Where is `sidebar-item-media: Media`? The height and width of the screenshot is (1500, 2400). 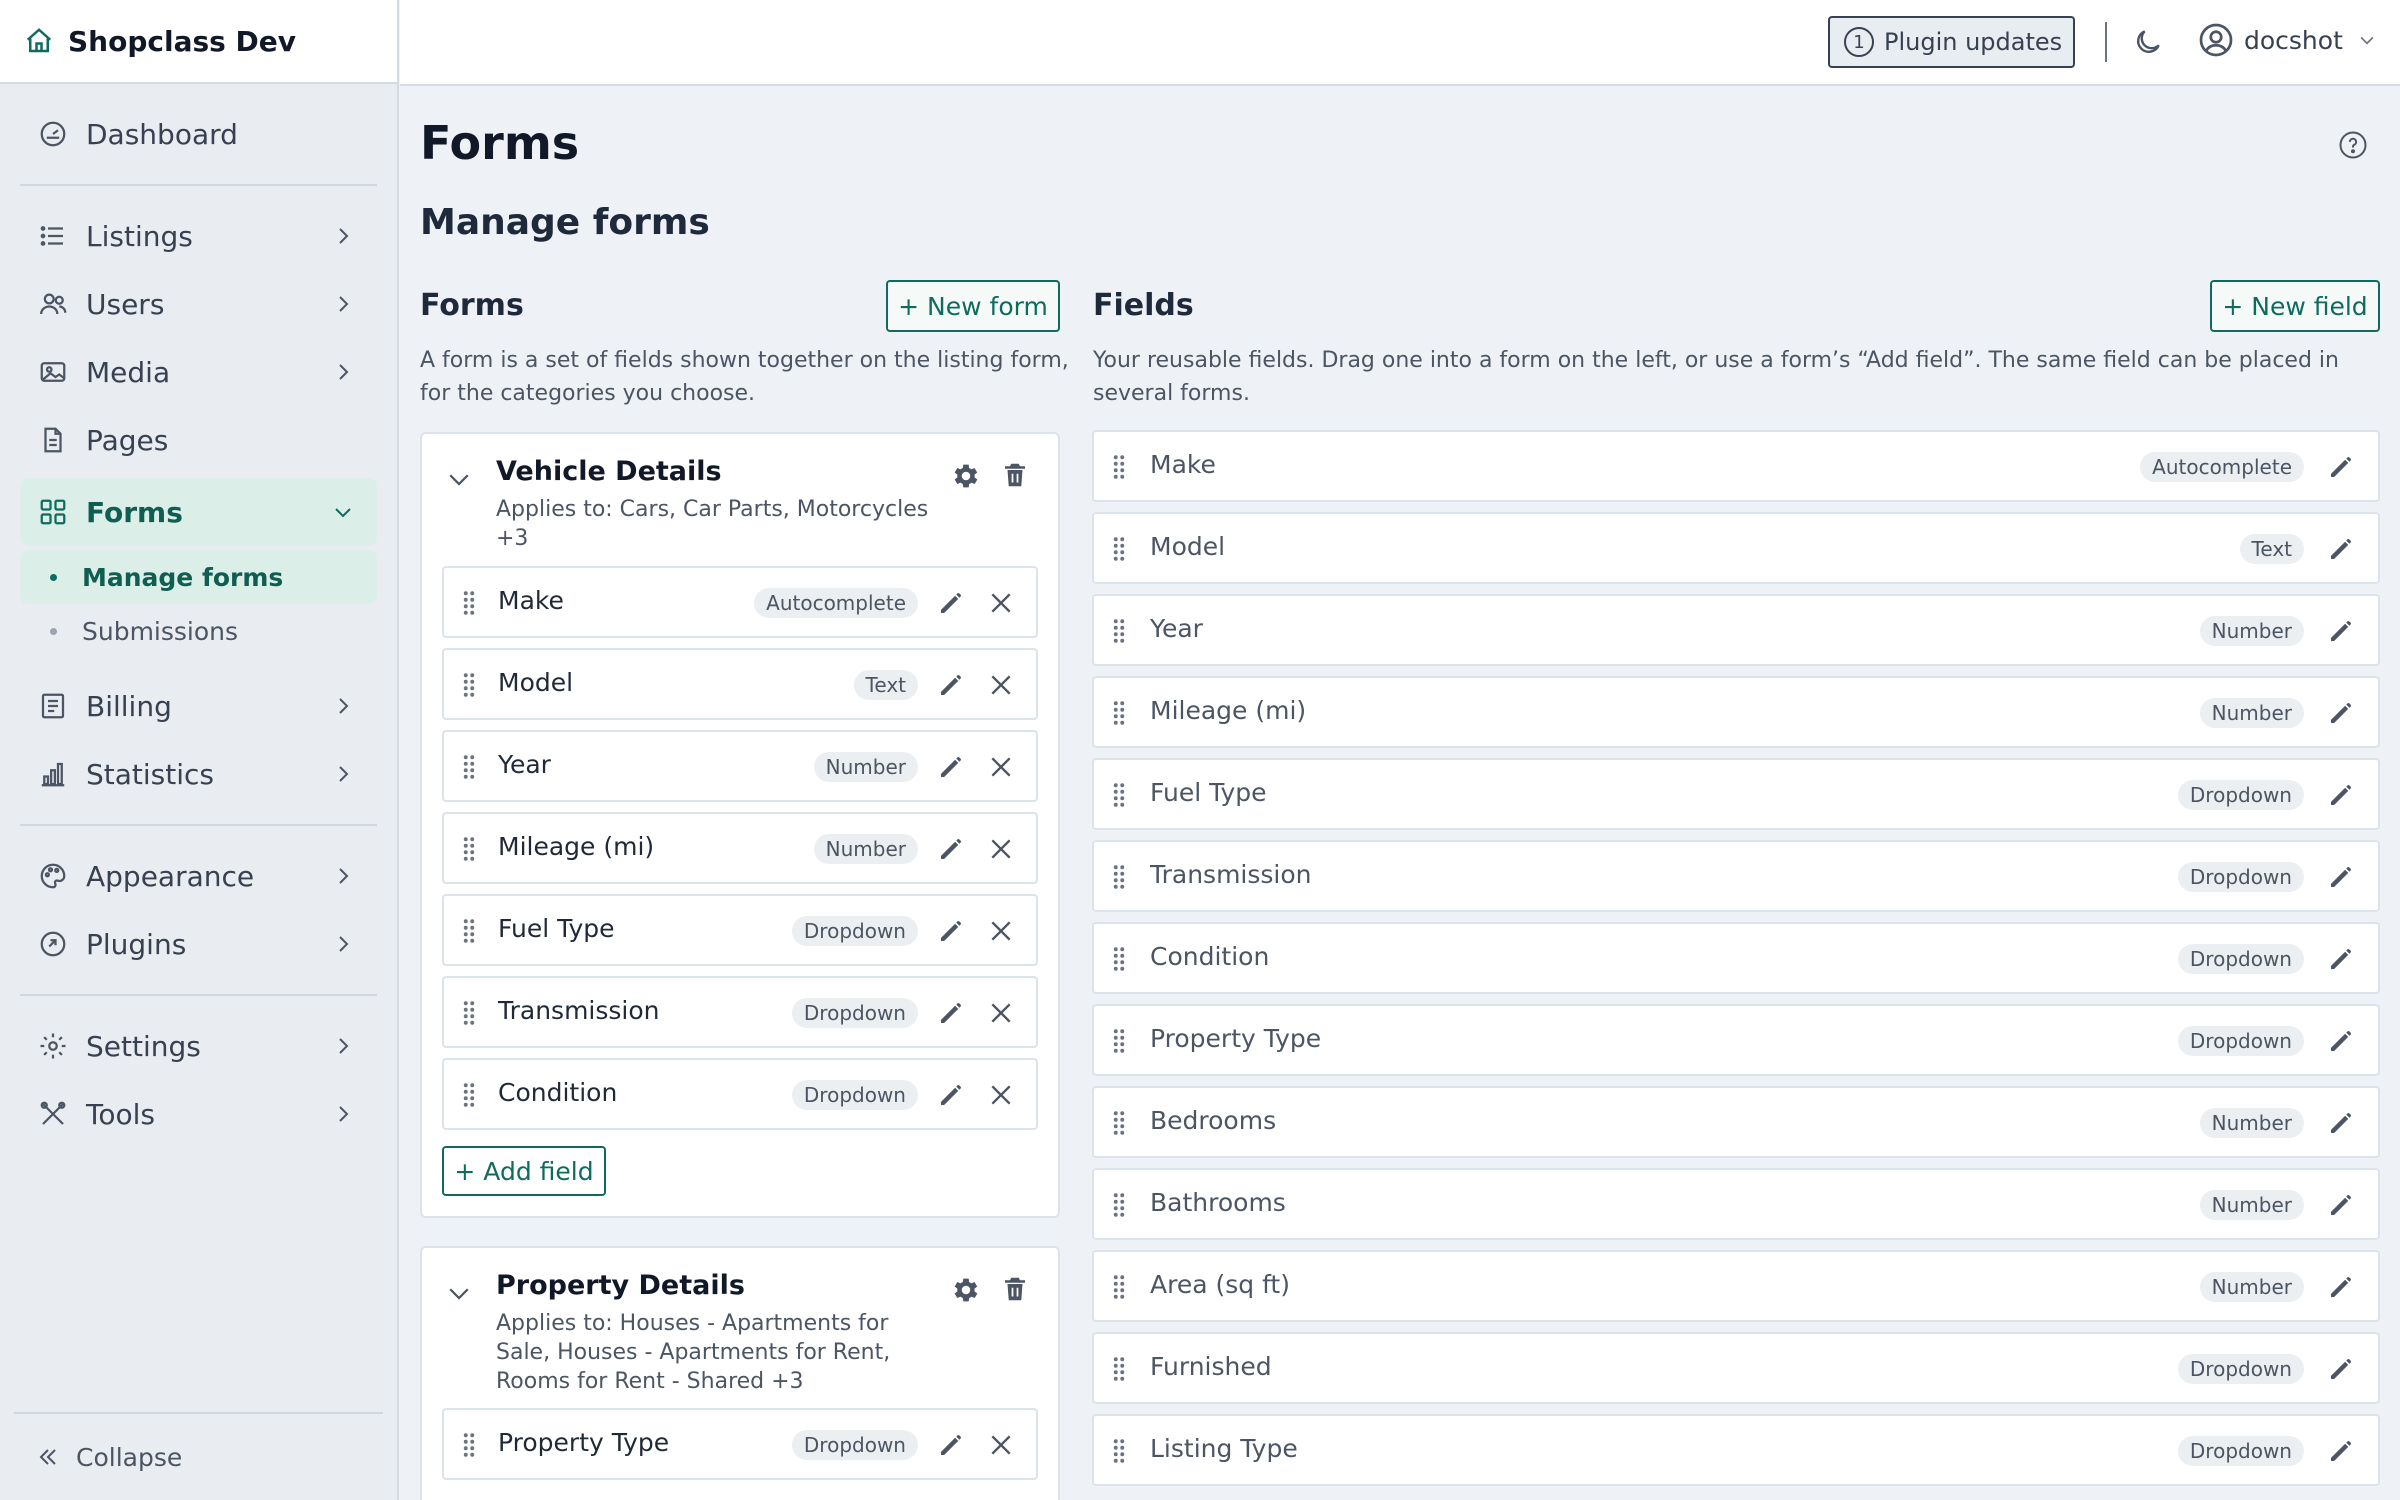
sidebar-item-media: Media is located at coordinates (198, 372).